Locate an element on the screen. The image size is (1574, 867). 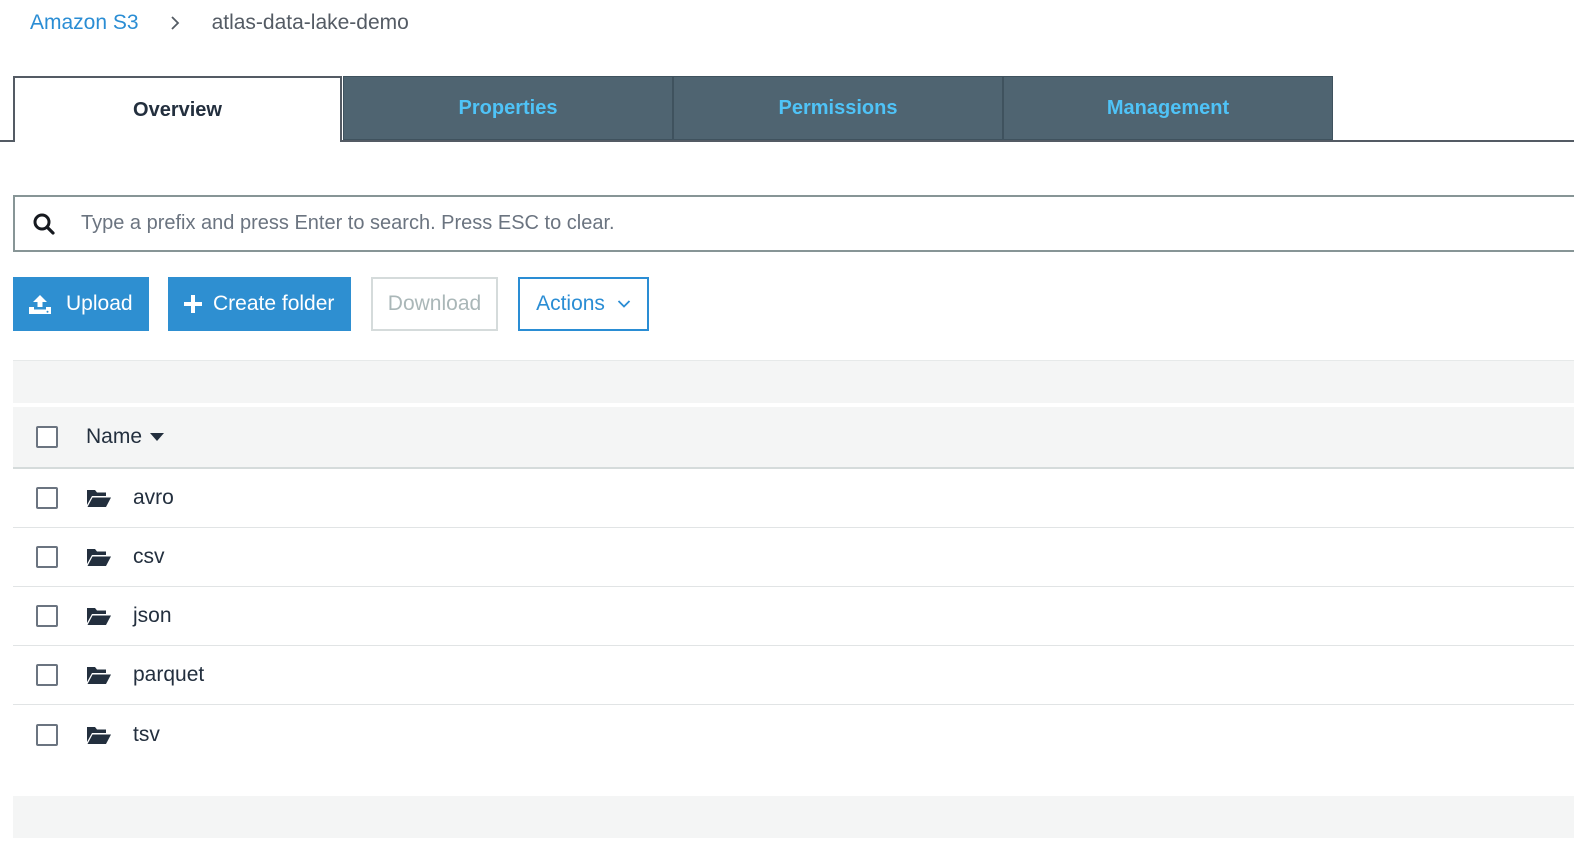
download-button-label: Download is located at coordinates (434, 303).